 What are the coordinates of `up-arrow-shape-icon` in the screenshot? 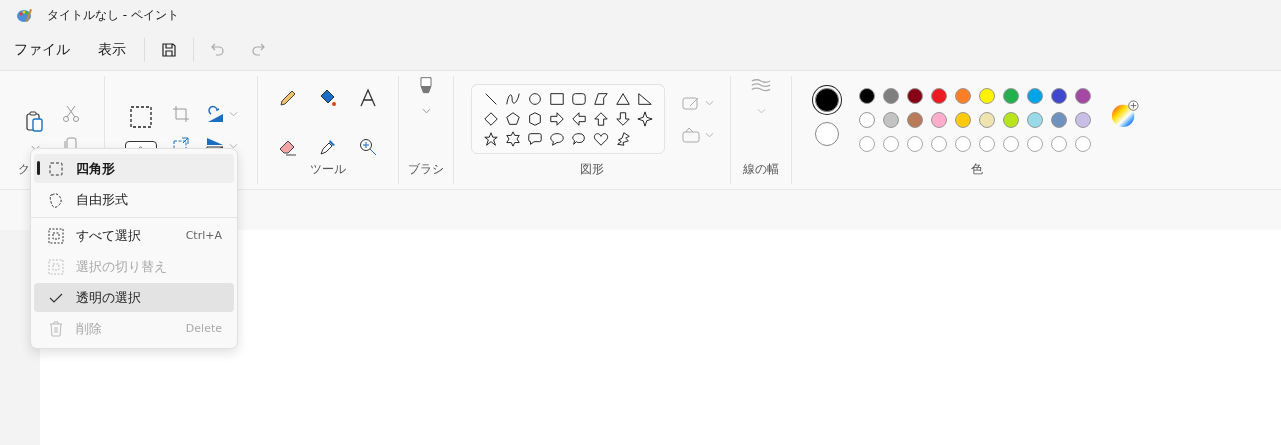 It's located at (600, 118).